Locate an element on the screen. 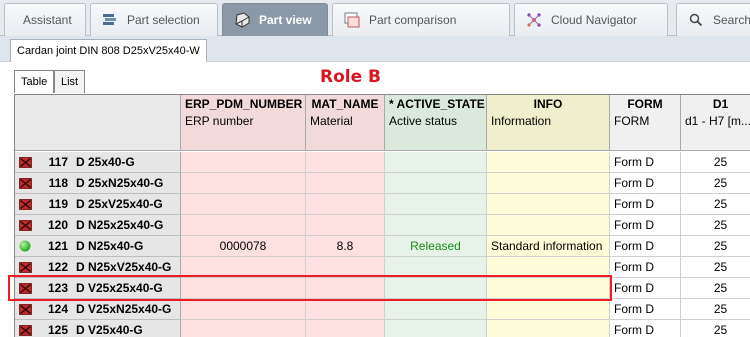 This screenshot has width=750, height=337. corner-header is located at coordinates (98, 123).